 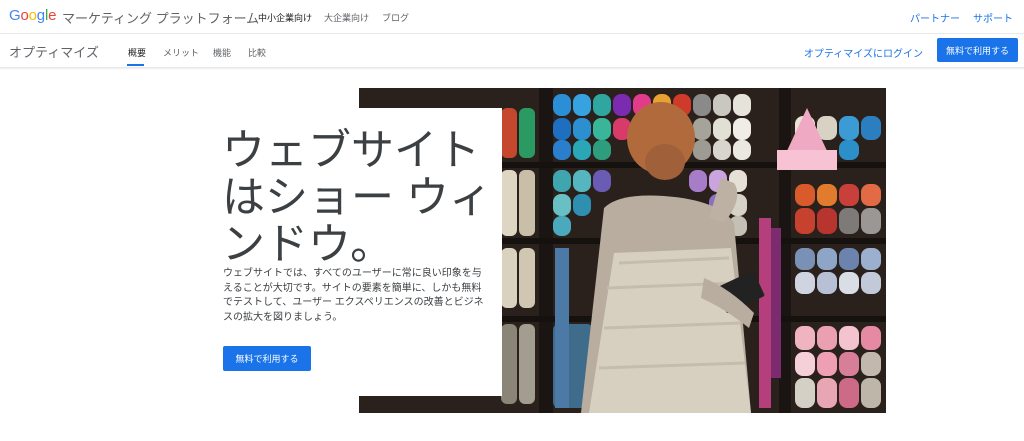 I want to click on logo-letter: e, so click(x=52, y=15).